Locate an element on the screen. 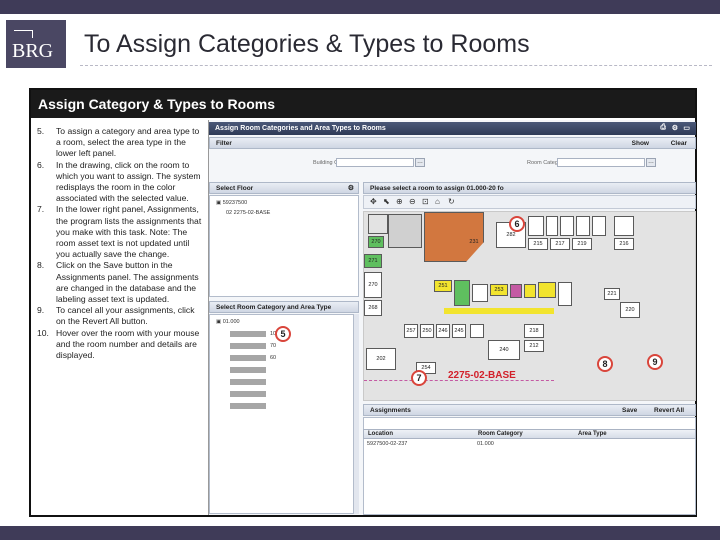 This screenshot has height=540, width=720. room: 217 is located at coordinates (560, 244).